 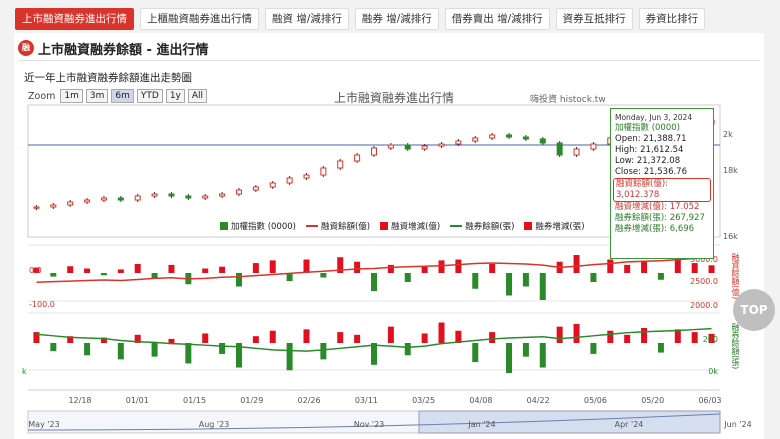 What do you see at coordinates (538, 400) in the screenshot?
I see `date-tick-label: 04/22` at bounding box center [538, 400].